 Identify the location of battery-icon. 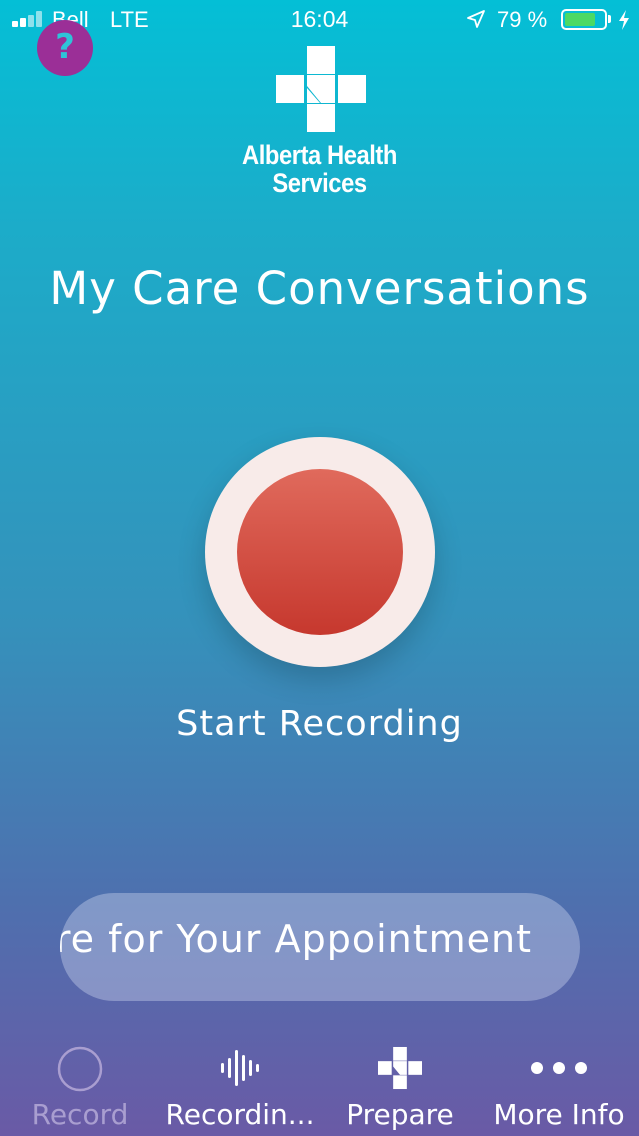
(584, 19).